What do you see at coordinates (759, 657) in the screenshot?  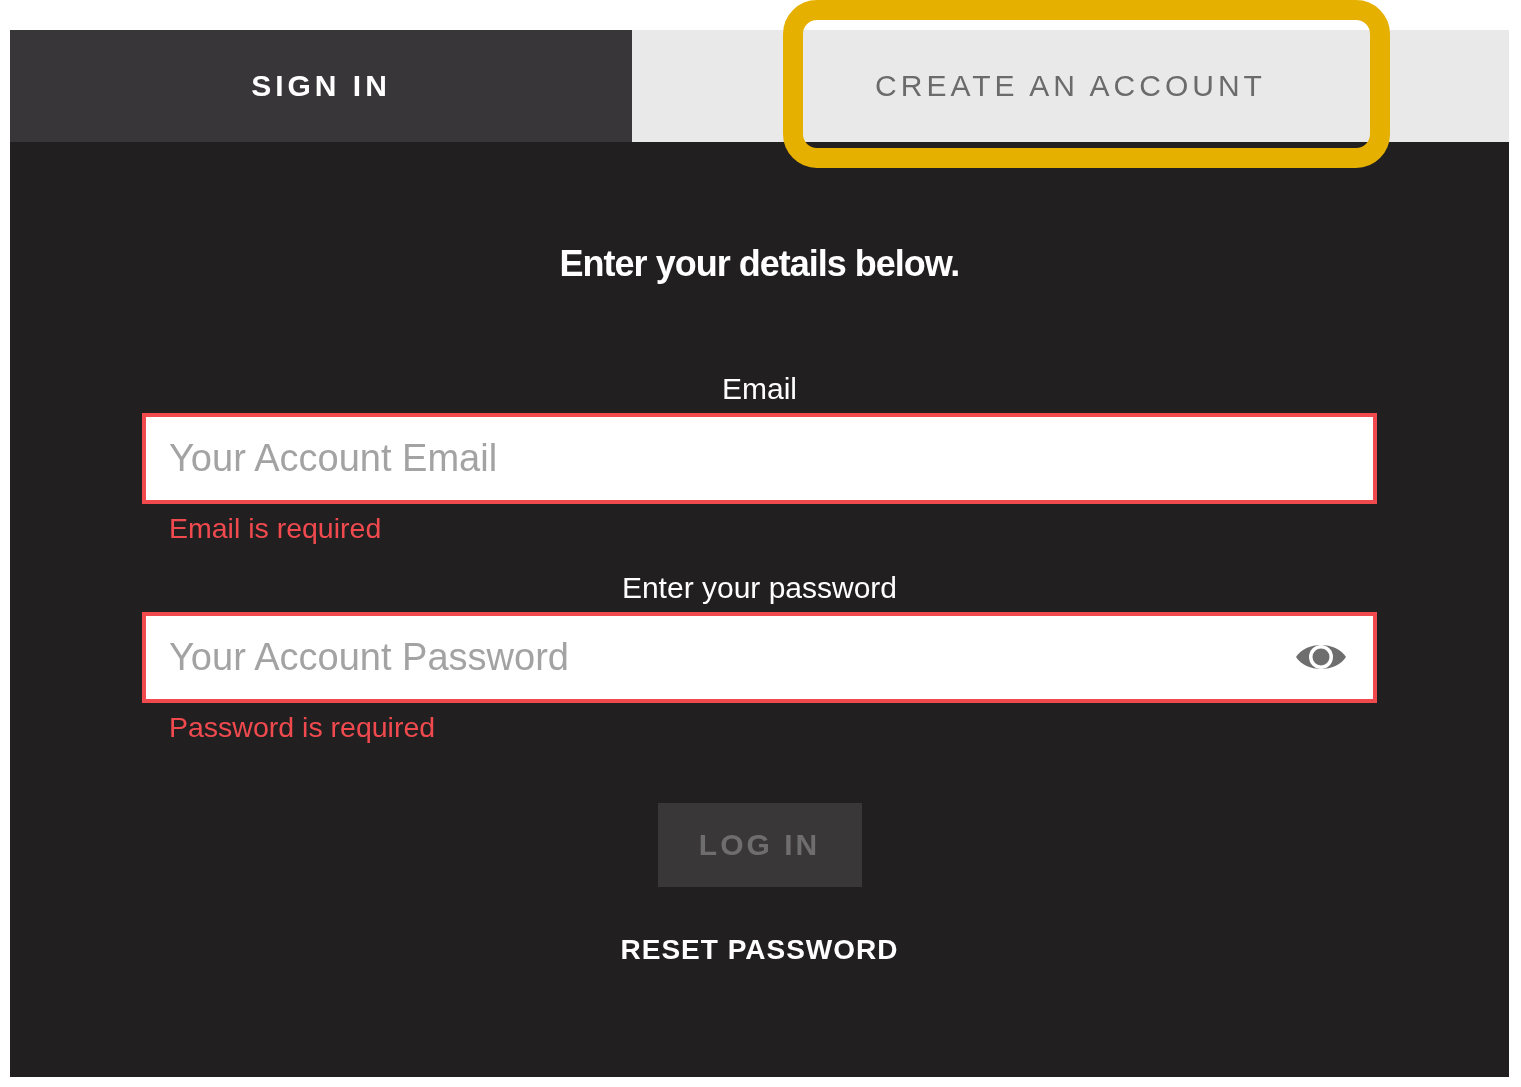 I see `password-field: Your Account Password` at bounding box center [759, 657].